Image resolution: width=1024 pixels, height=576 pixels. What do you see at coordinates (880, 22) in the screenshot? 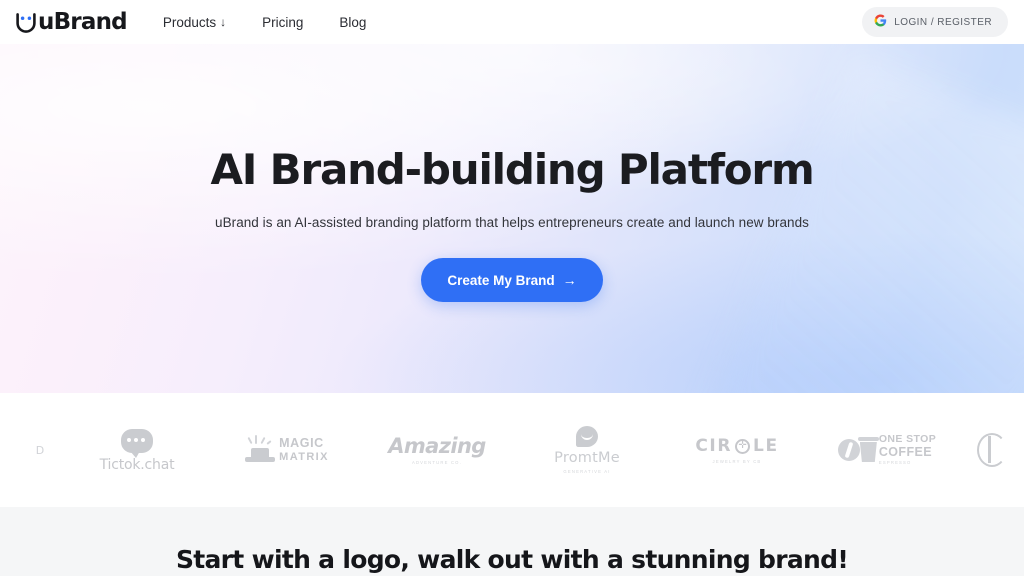
I see `google-g-icon` at bounding box center [880, 22].